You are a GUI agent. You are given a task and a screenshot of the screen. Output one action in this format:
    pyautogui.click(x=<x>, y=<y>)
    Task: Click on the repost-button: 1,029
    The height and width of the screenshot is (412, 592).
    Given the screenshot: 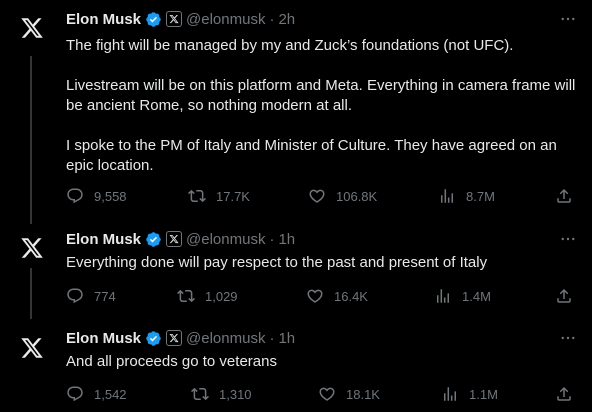 What is the action you would take?
    pyautogui.click(x=207, y=296)
    